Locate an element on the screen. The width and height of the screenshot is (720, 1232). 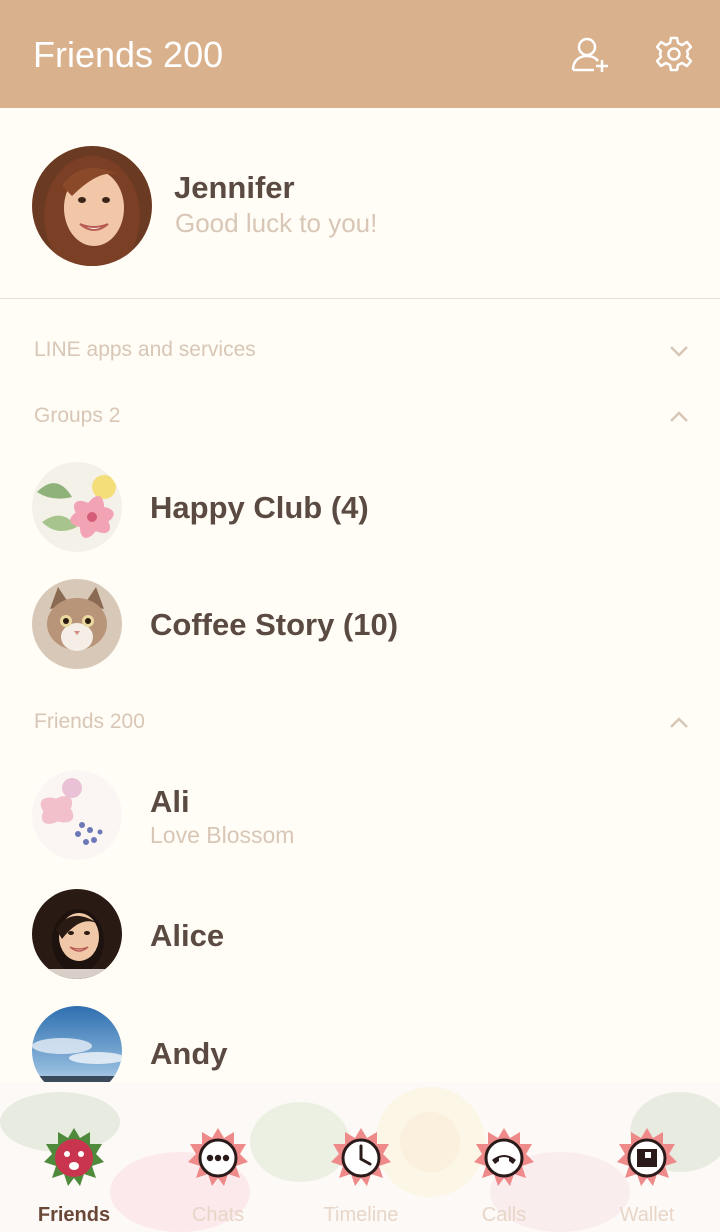
calls-icon is located at coordinates (504, 1157).